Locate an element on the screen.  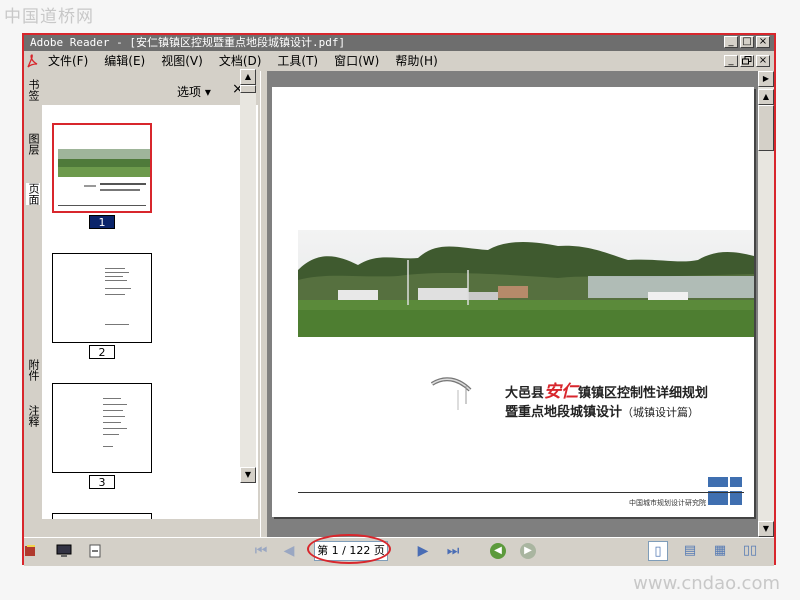
doc-close-button: × is located at coordinates (763, 61).